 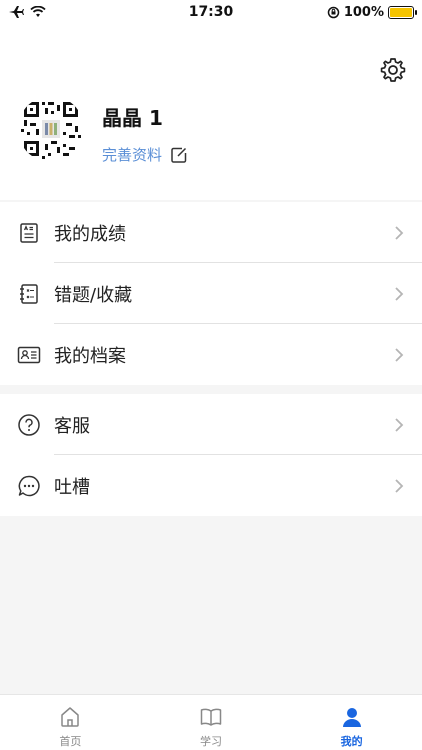 What do you see at coordinates (93, 295) in the screenshot?
I see `menu-label-mistakes: 错题/收藏` at bounding box center [93, 295].